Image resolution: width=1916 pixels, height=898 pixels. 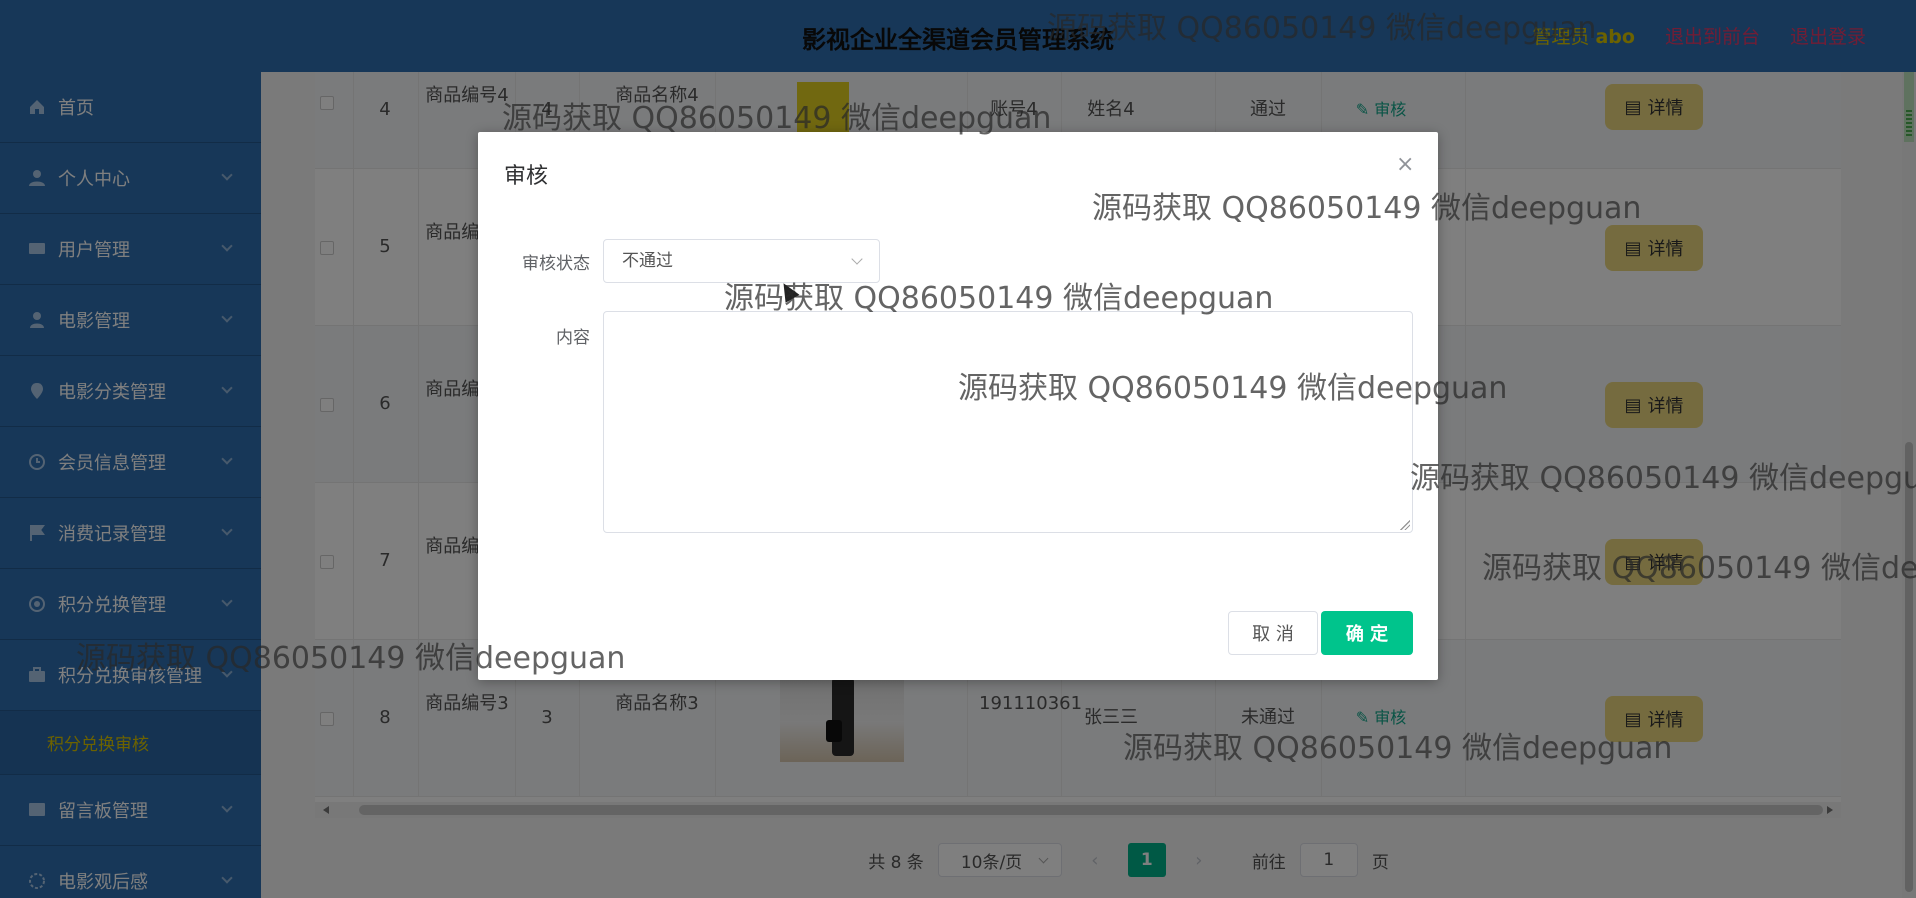 What do you see at coordinates (1273, 633) in the screenshot?
I see `cancel-button: 取 消` at bounding box center [1273, 633].